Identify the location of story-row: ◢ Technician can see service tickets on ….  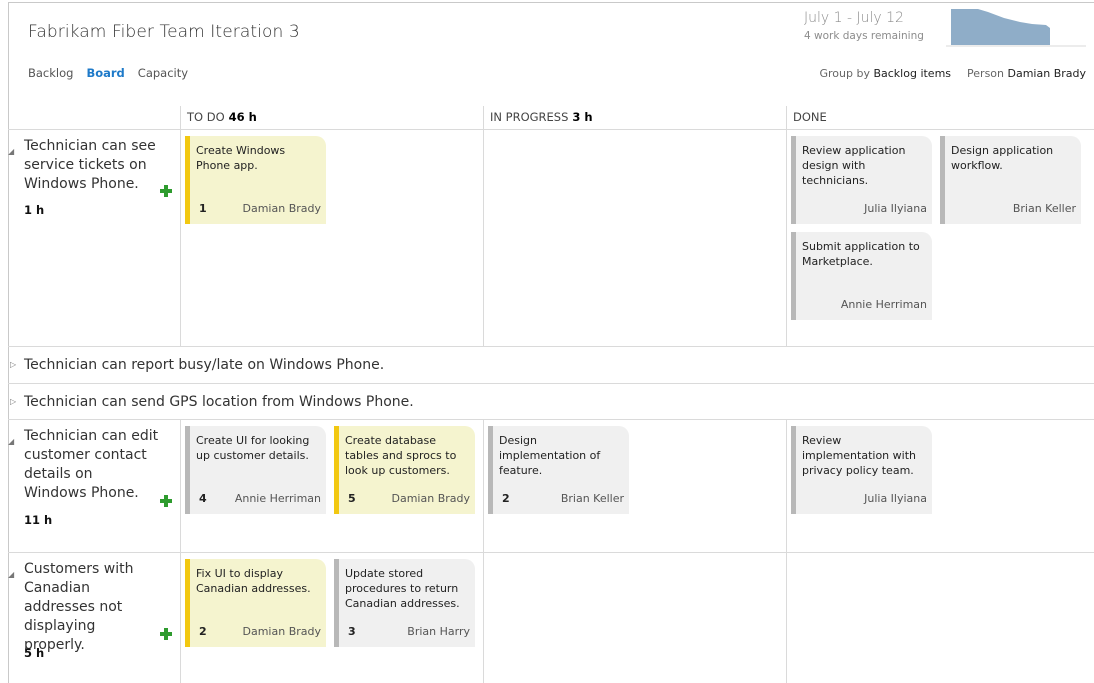
(94, 239).